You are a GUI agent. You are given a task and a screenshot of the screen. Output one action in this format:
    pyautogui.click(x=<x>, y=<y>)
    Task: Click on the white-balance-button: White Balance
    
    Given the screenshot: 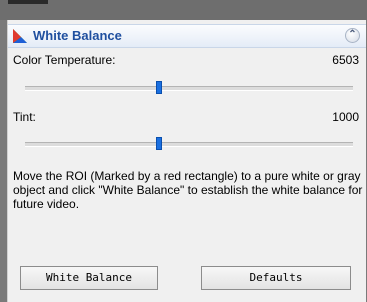 What is the action you would take?
    pyautogui.click(x=89, y=278)
    